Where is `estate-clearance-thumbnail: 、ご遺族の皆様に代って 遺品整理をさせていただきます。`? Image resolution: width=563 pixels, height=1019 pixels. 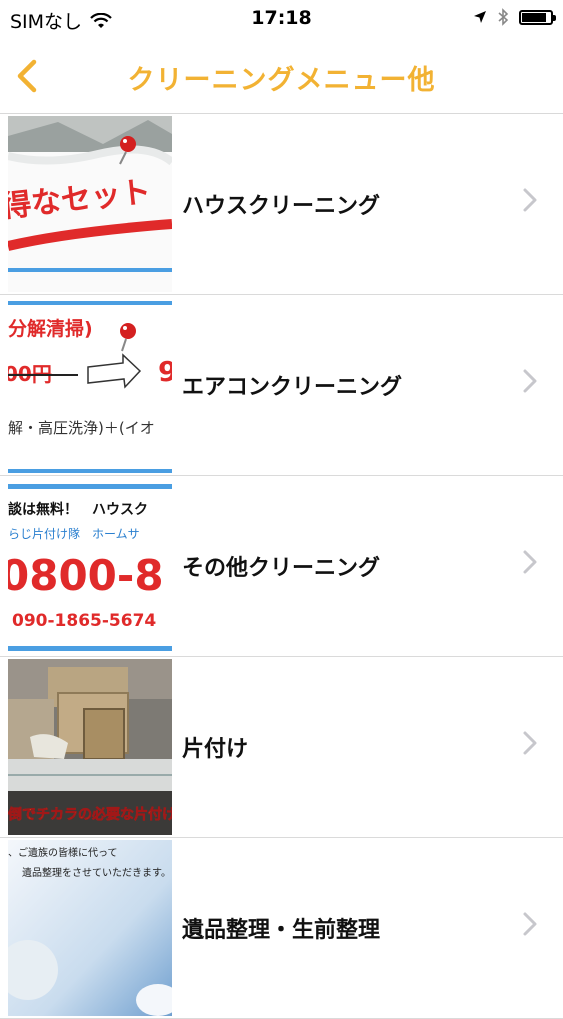 estate-clearance-thumbnail: 、ご遺族の皆様に代って 遺品整理をさせていただきます。 is located at coordinates (90, 928).